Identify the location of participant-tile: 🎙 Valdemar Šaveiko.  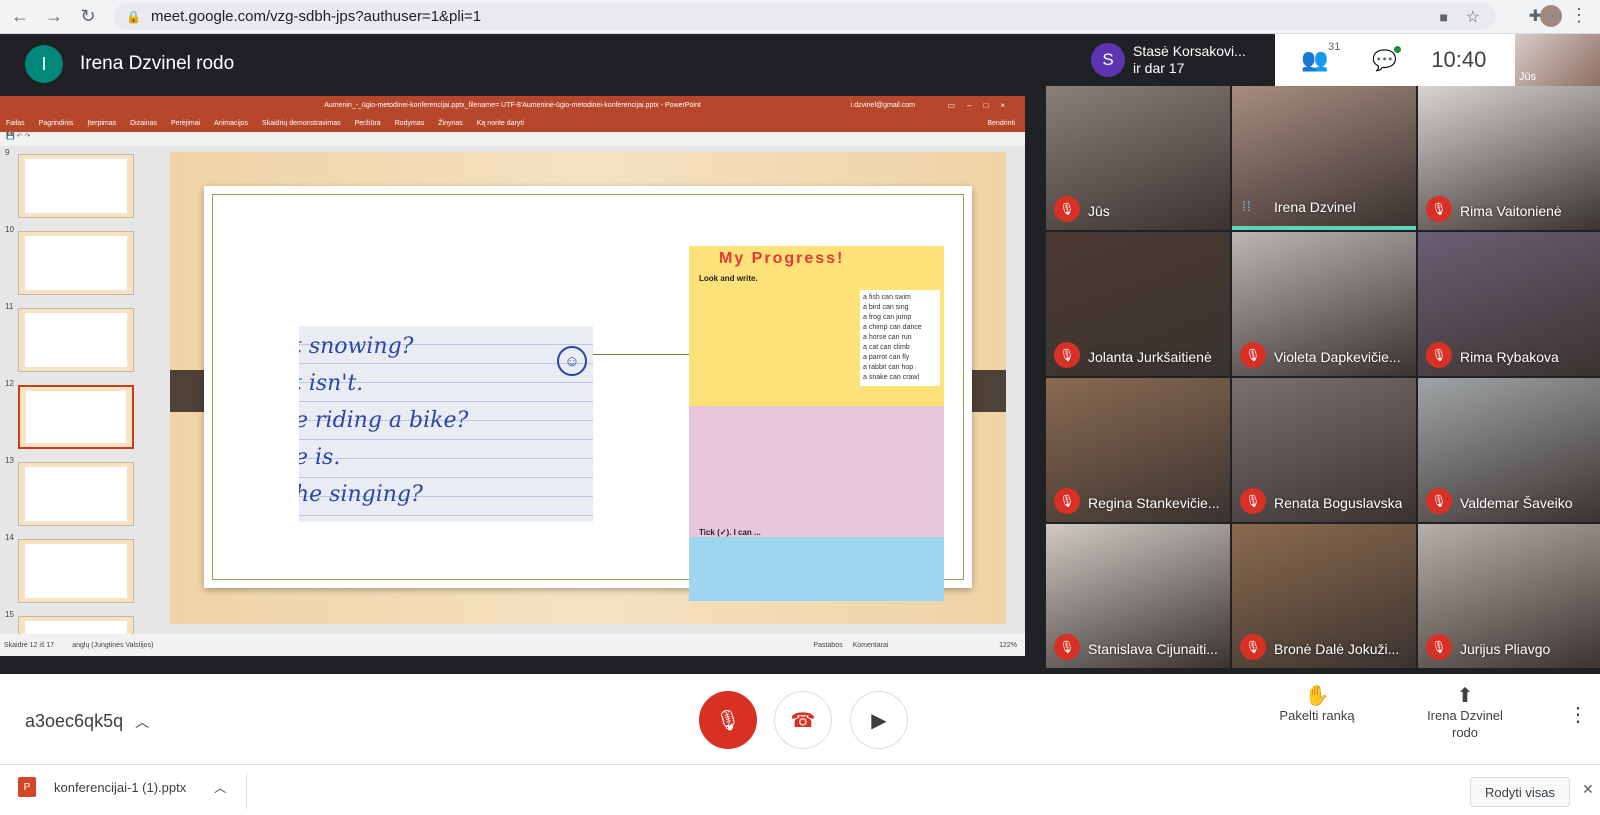
(1509, 450).